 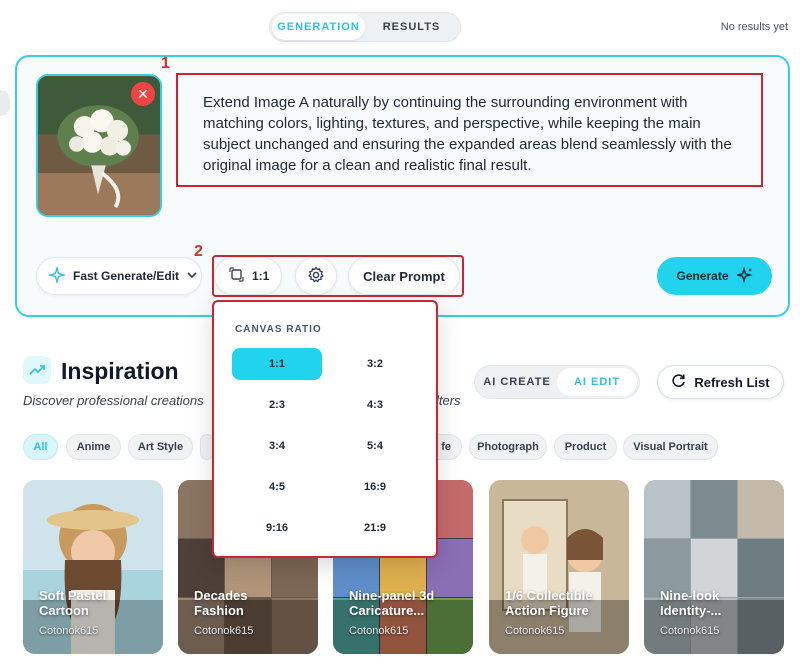 What do you see at coordinates (702, 276) in the screenshot?
I see `generate-label: Generate` at bounding box center [702, 276].